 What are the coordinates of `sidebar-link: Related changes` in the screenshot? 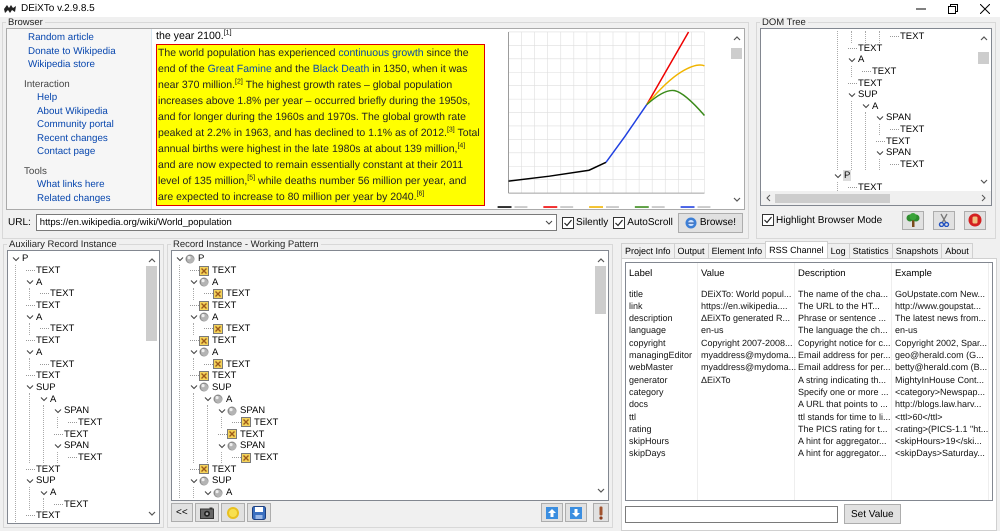 It's located at (74, 198).